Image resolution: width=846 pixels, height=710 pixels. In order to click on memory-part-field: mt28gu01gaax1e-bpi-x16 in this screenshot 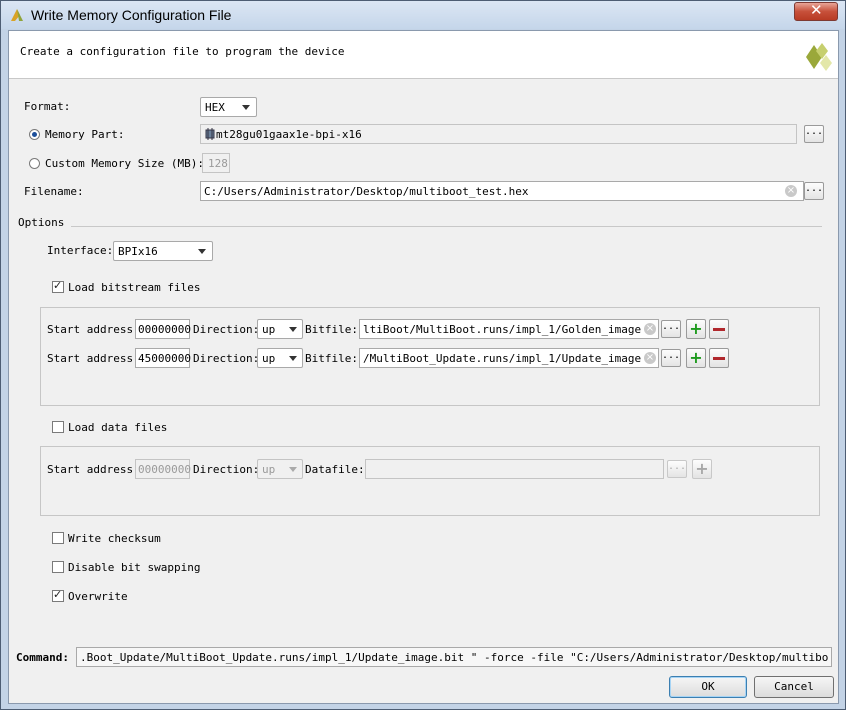, I will do `click(498, 134)`.